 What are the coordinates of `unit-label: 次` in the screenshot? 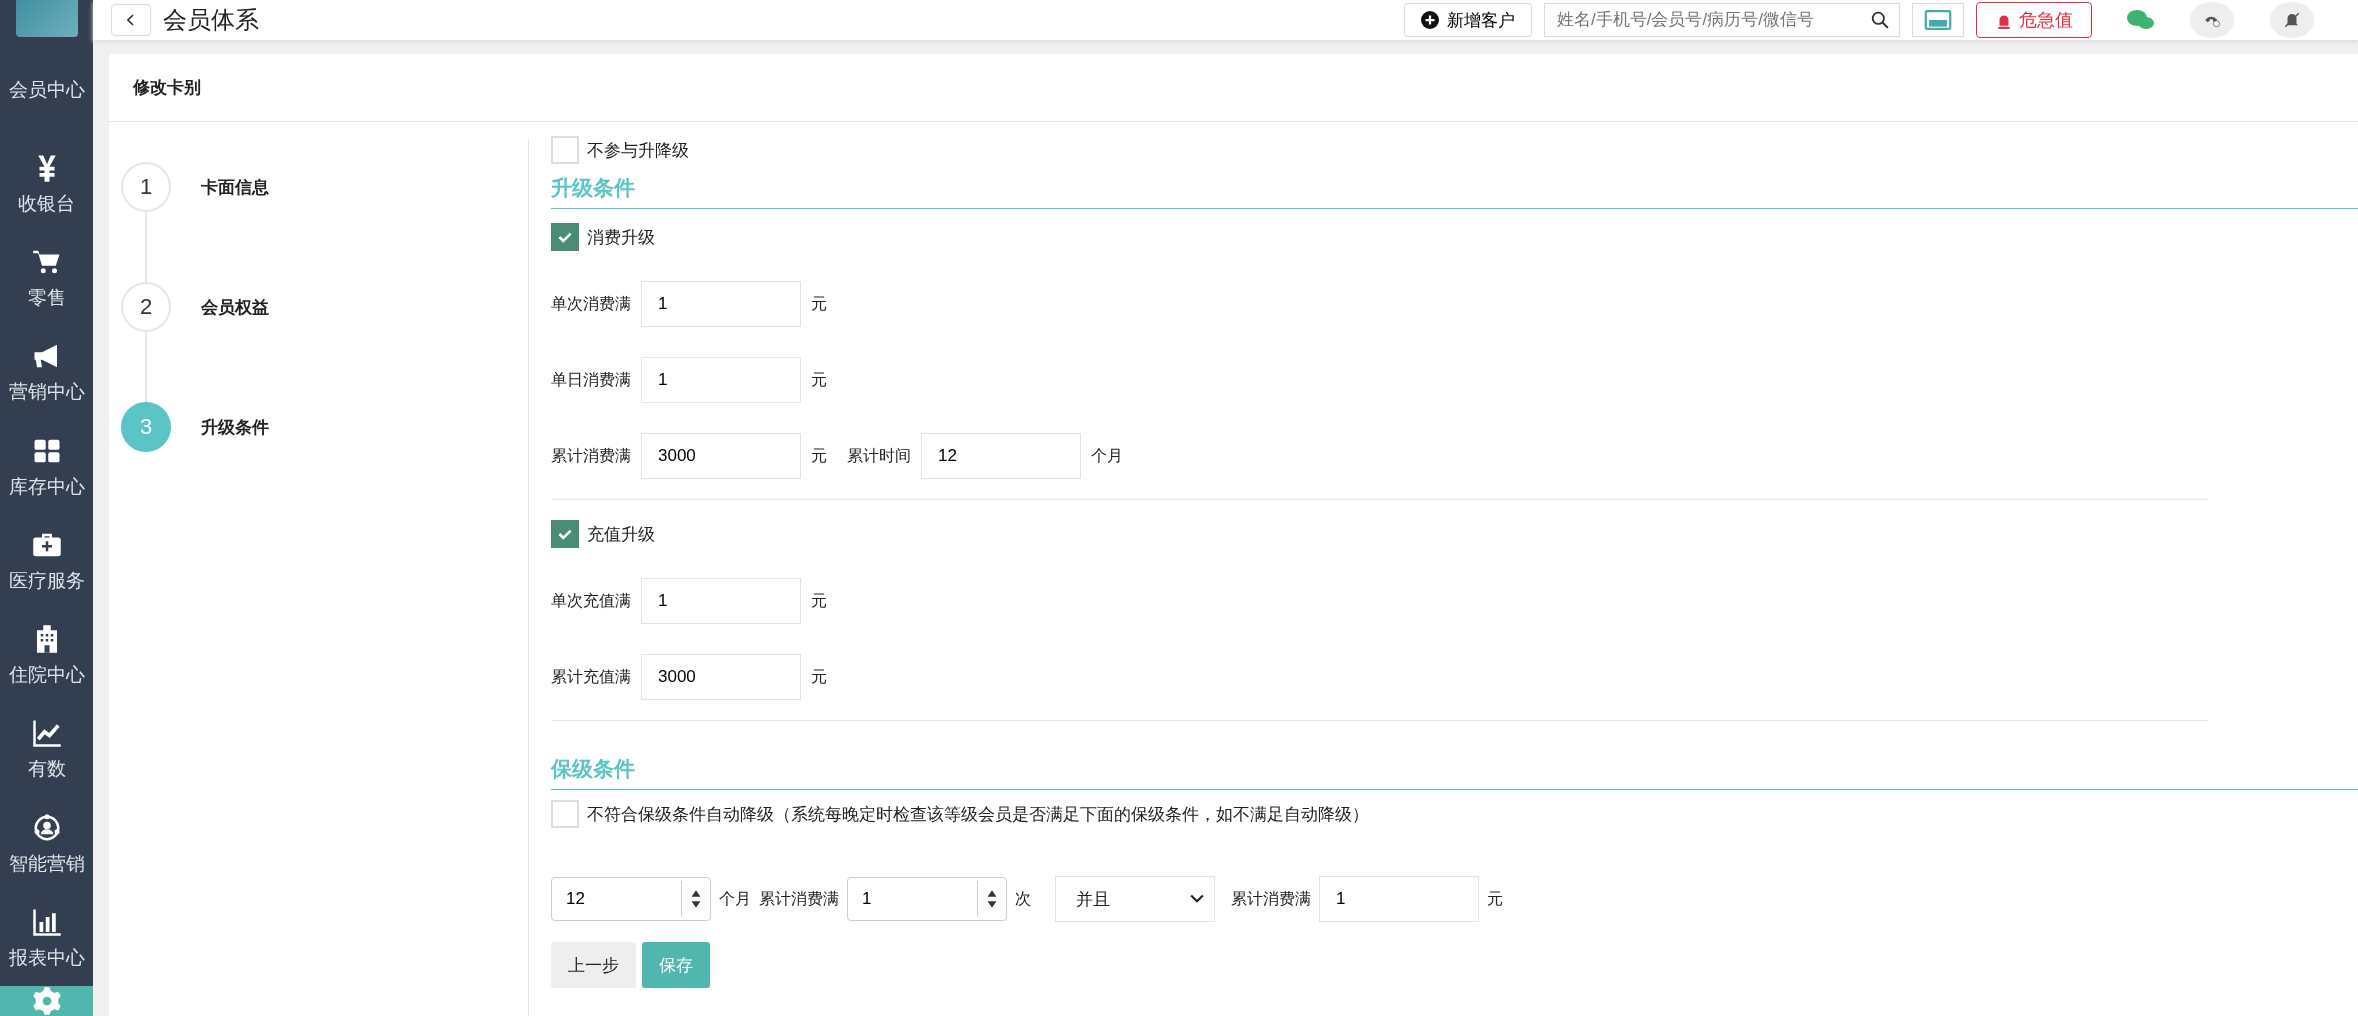 It's located at (1023, 898).